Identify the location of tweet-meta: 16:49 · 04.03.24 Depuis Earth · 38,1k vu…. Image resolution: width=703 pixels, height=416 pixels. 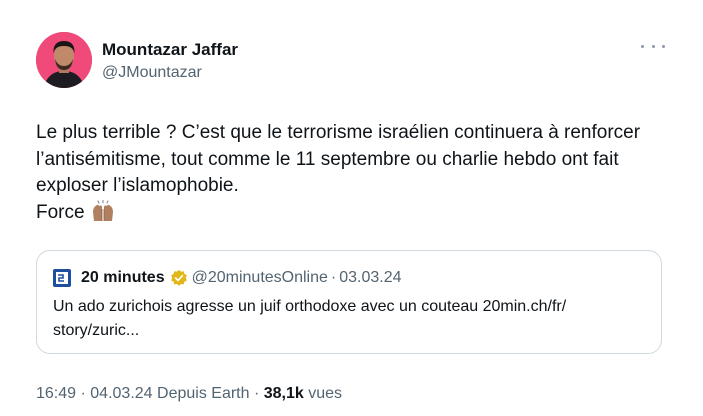
(189, 394).